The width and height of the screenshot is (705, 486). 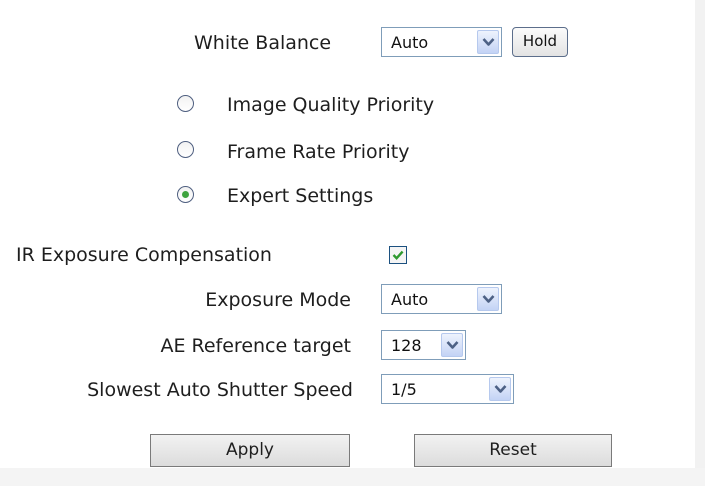 What do you see at coordinates (513, 450) in the screenshot?
I see `reset-button: Reset` at bounding box center [513, 450].